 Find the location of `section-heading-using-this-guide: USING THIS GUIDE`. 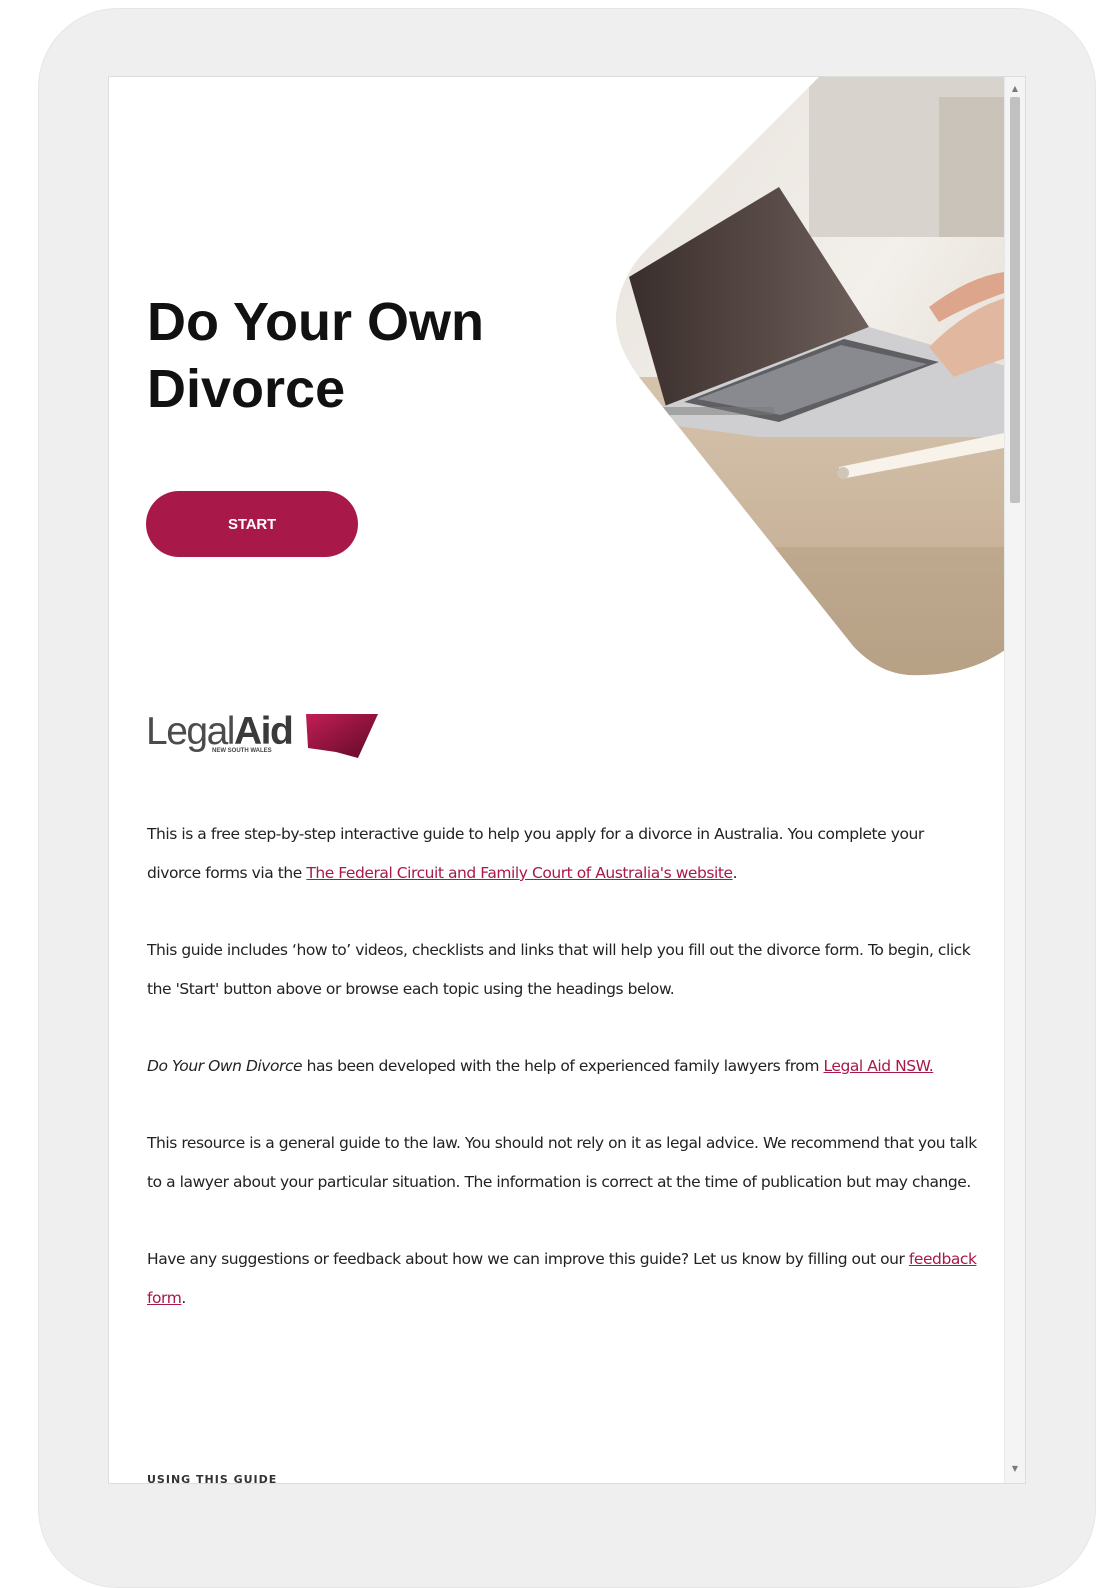

section-heading-using-this-guide: USING THIS GUIDE is located at coordinates (212, 1478).